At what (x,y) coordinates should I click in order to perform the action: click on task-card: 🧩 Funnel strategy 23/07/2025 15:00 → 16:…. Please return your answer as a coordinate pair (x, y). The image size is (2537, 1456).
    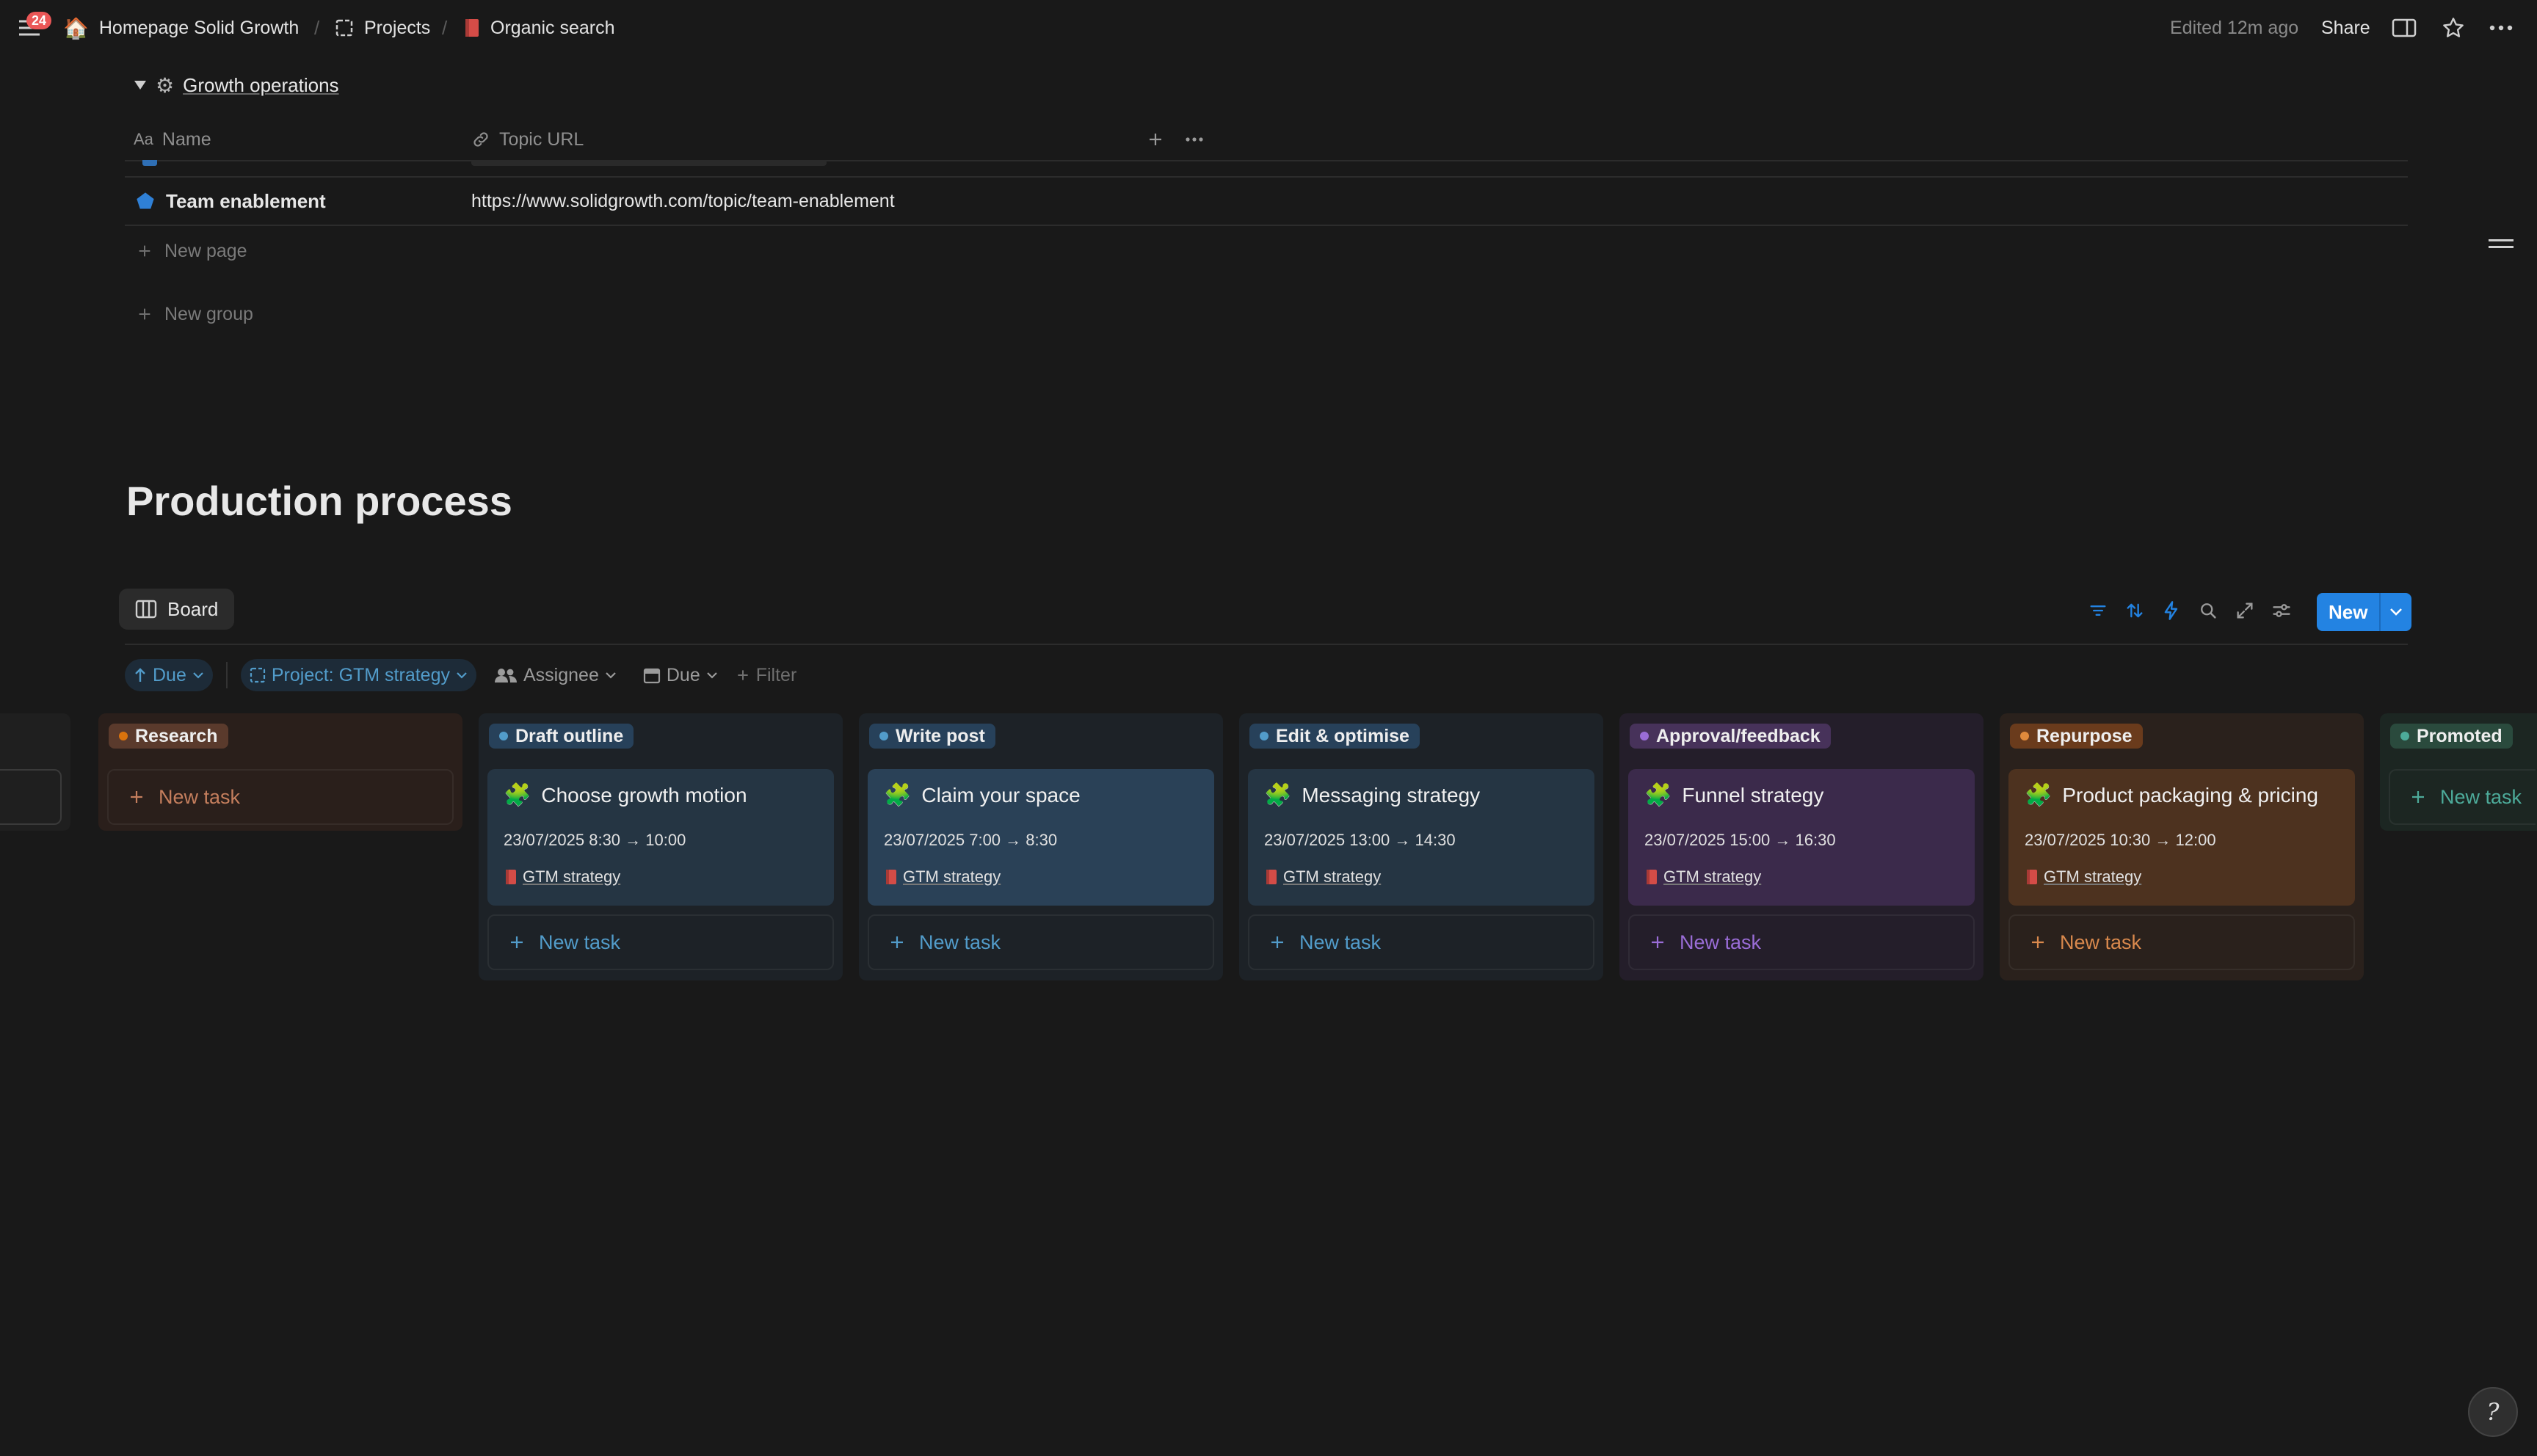
    Looking at the image, I should click on (1801, 838).